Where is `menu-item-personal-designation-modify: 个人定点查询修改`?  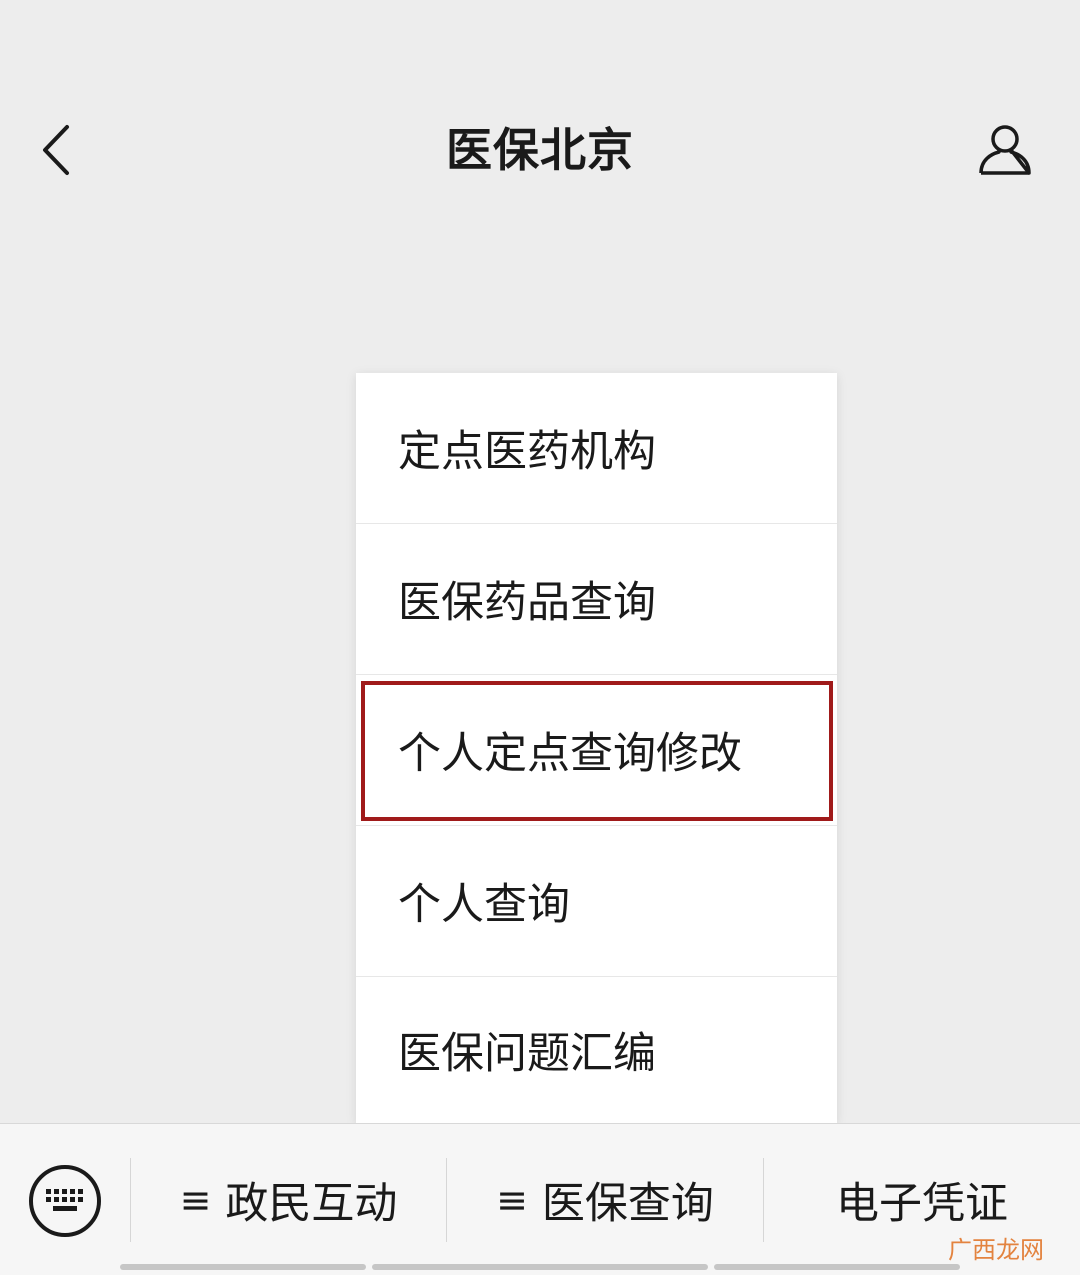 menu-item-personal-designation-modify: 个人定点查询修改 is located at coordinates (596, 750).